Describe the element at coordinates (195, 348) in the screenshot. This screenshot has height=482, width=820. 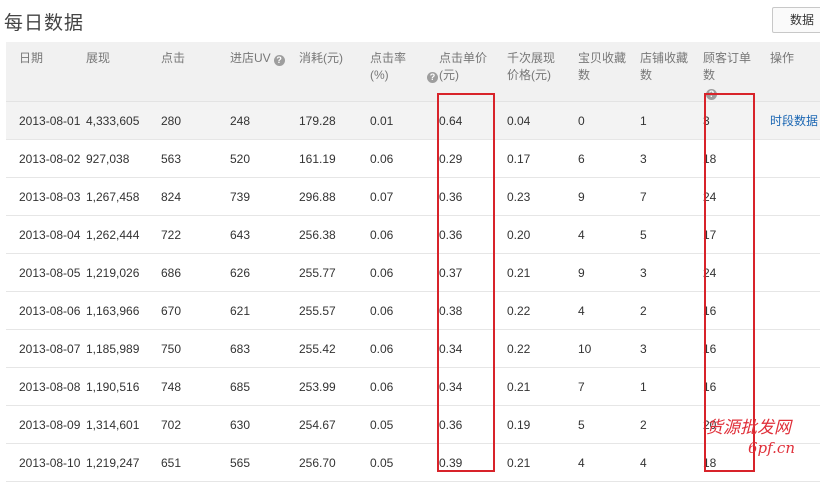
I see `table-cell: 750` at that location.